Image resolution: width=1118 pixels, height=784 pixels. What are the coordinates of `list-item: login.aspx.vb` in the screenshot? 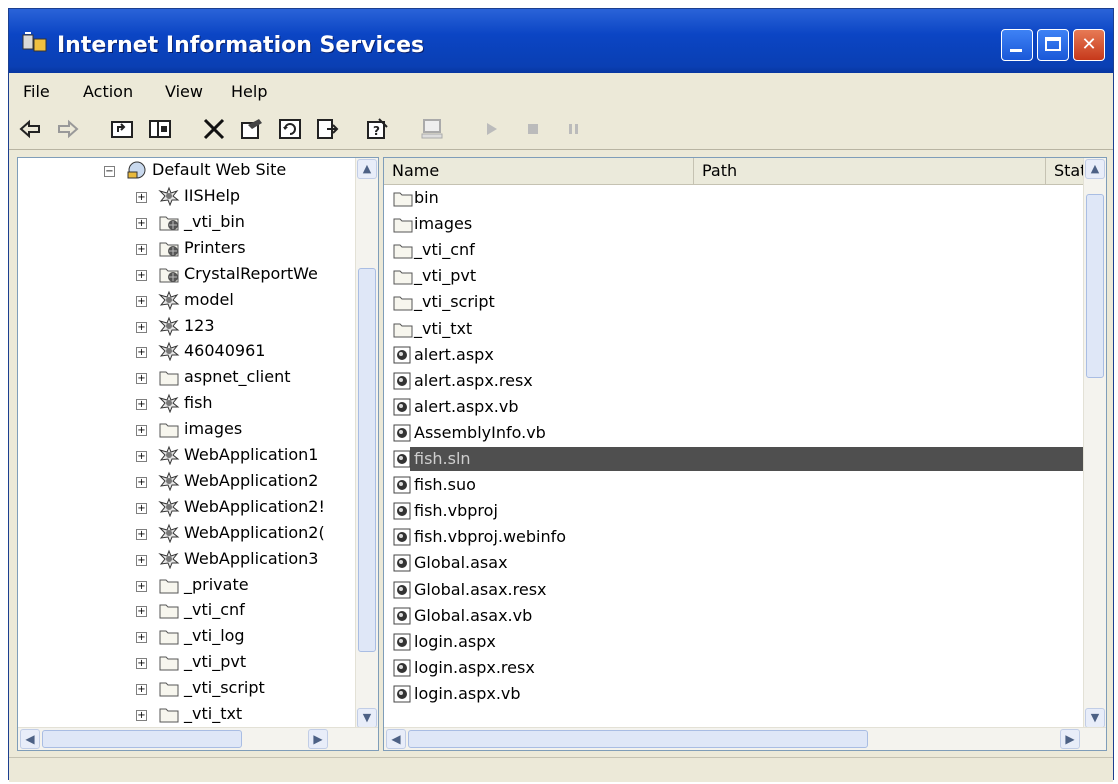 It's located at (735, 694).